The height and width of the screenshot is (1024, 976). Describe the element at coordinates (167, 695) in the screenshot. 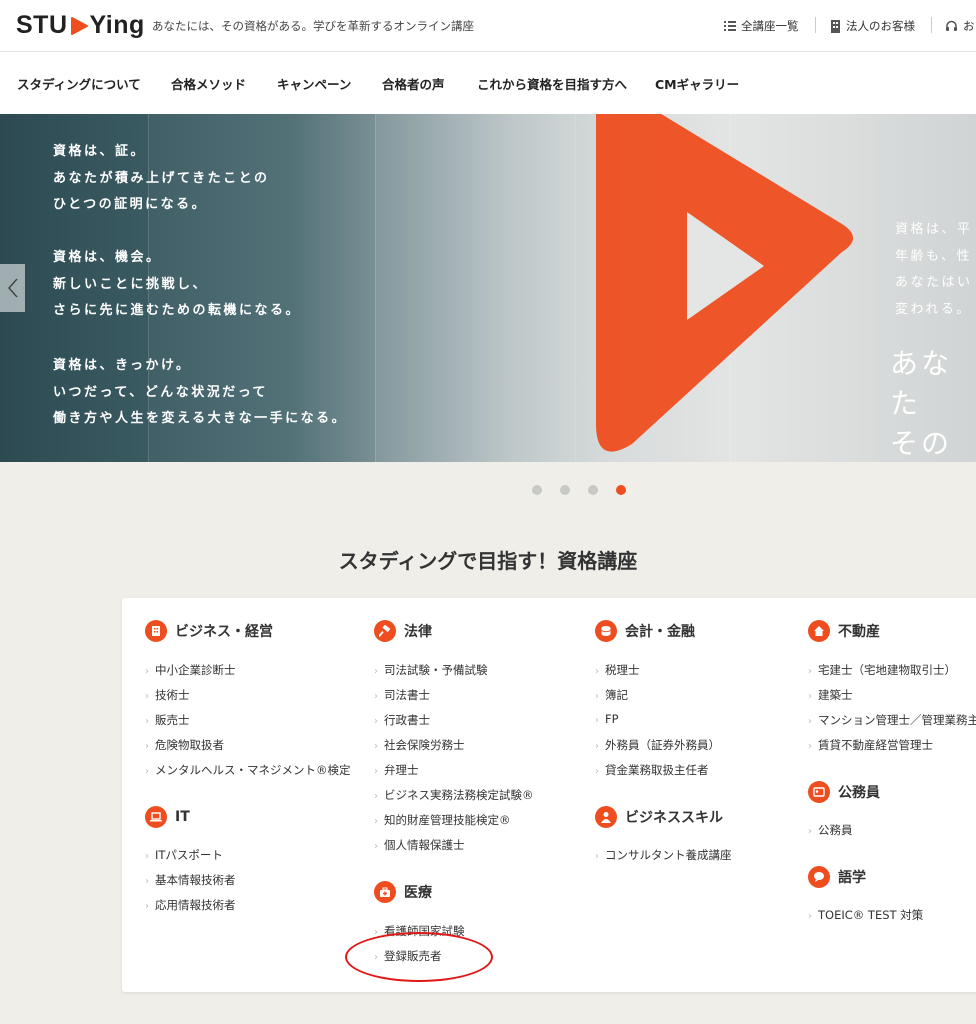

I see `course-link: 技術士` at that location.